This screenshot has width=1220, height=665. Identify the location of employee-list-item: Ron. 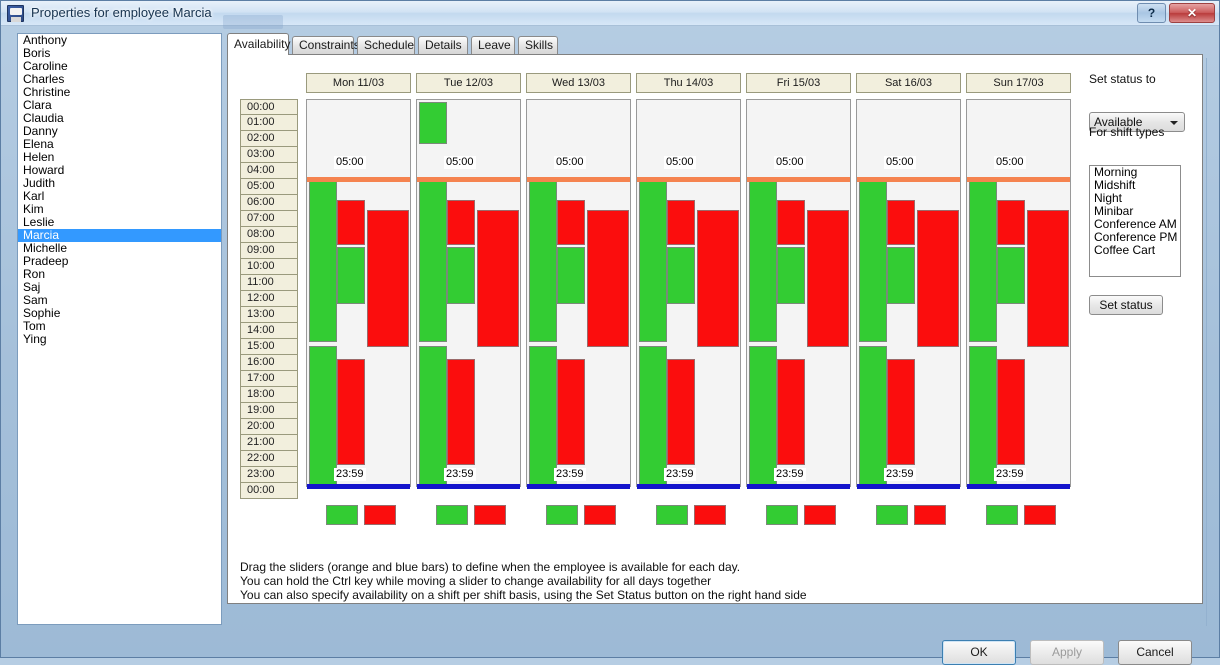
(119, 274).